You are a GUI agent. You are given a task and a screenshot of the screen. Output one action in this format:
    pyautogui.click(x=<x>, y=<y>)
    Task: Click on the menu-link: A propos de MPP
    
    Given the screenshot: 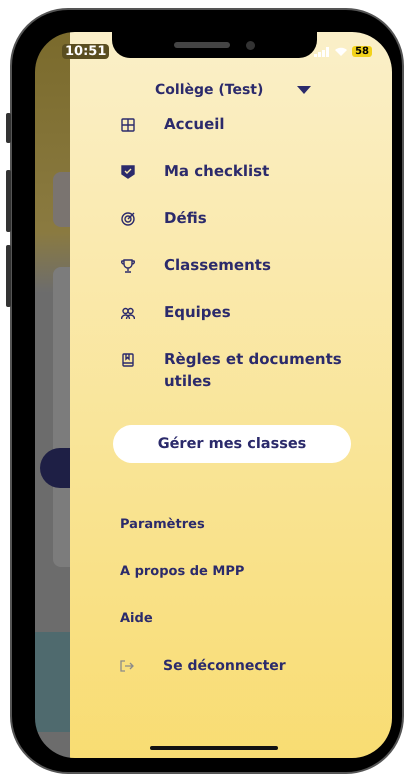 What is the action you would take?
    pyautogui.click(x=182, y=571)
    